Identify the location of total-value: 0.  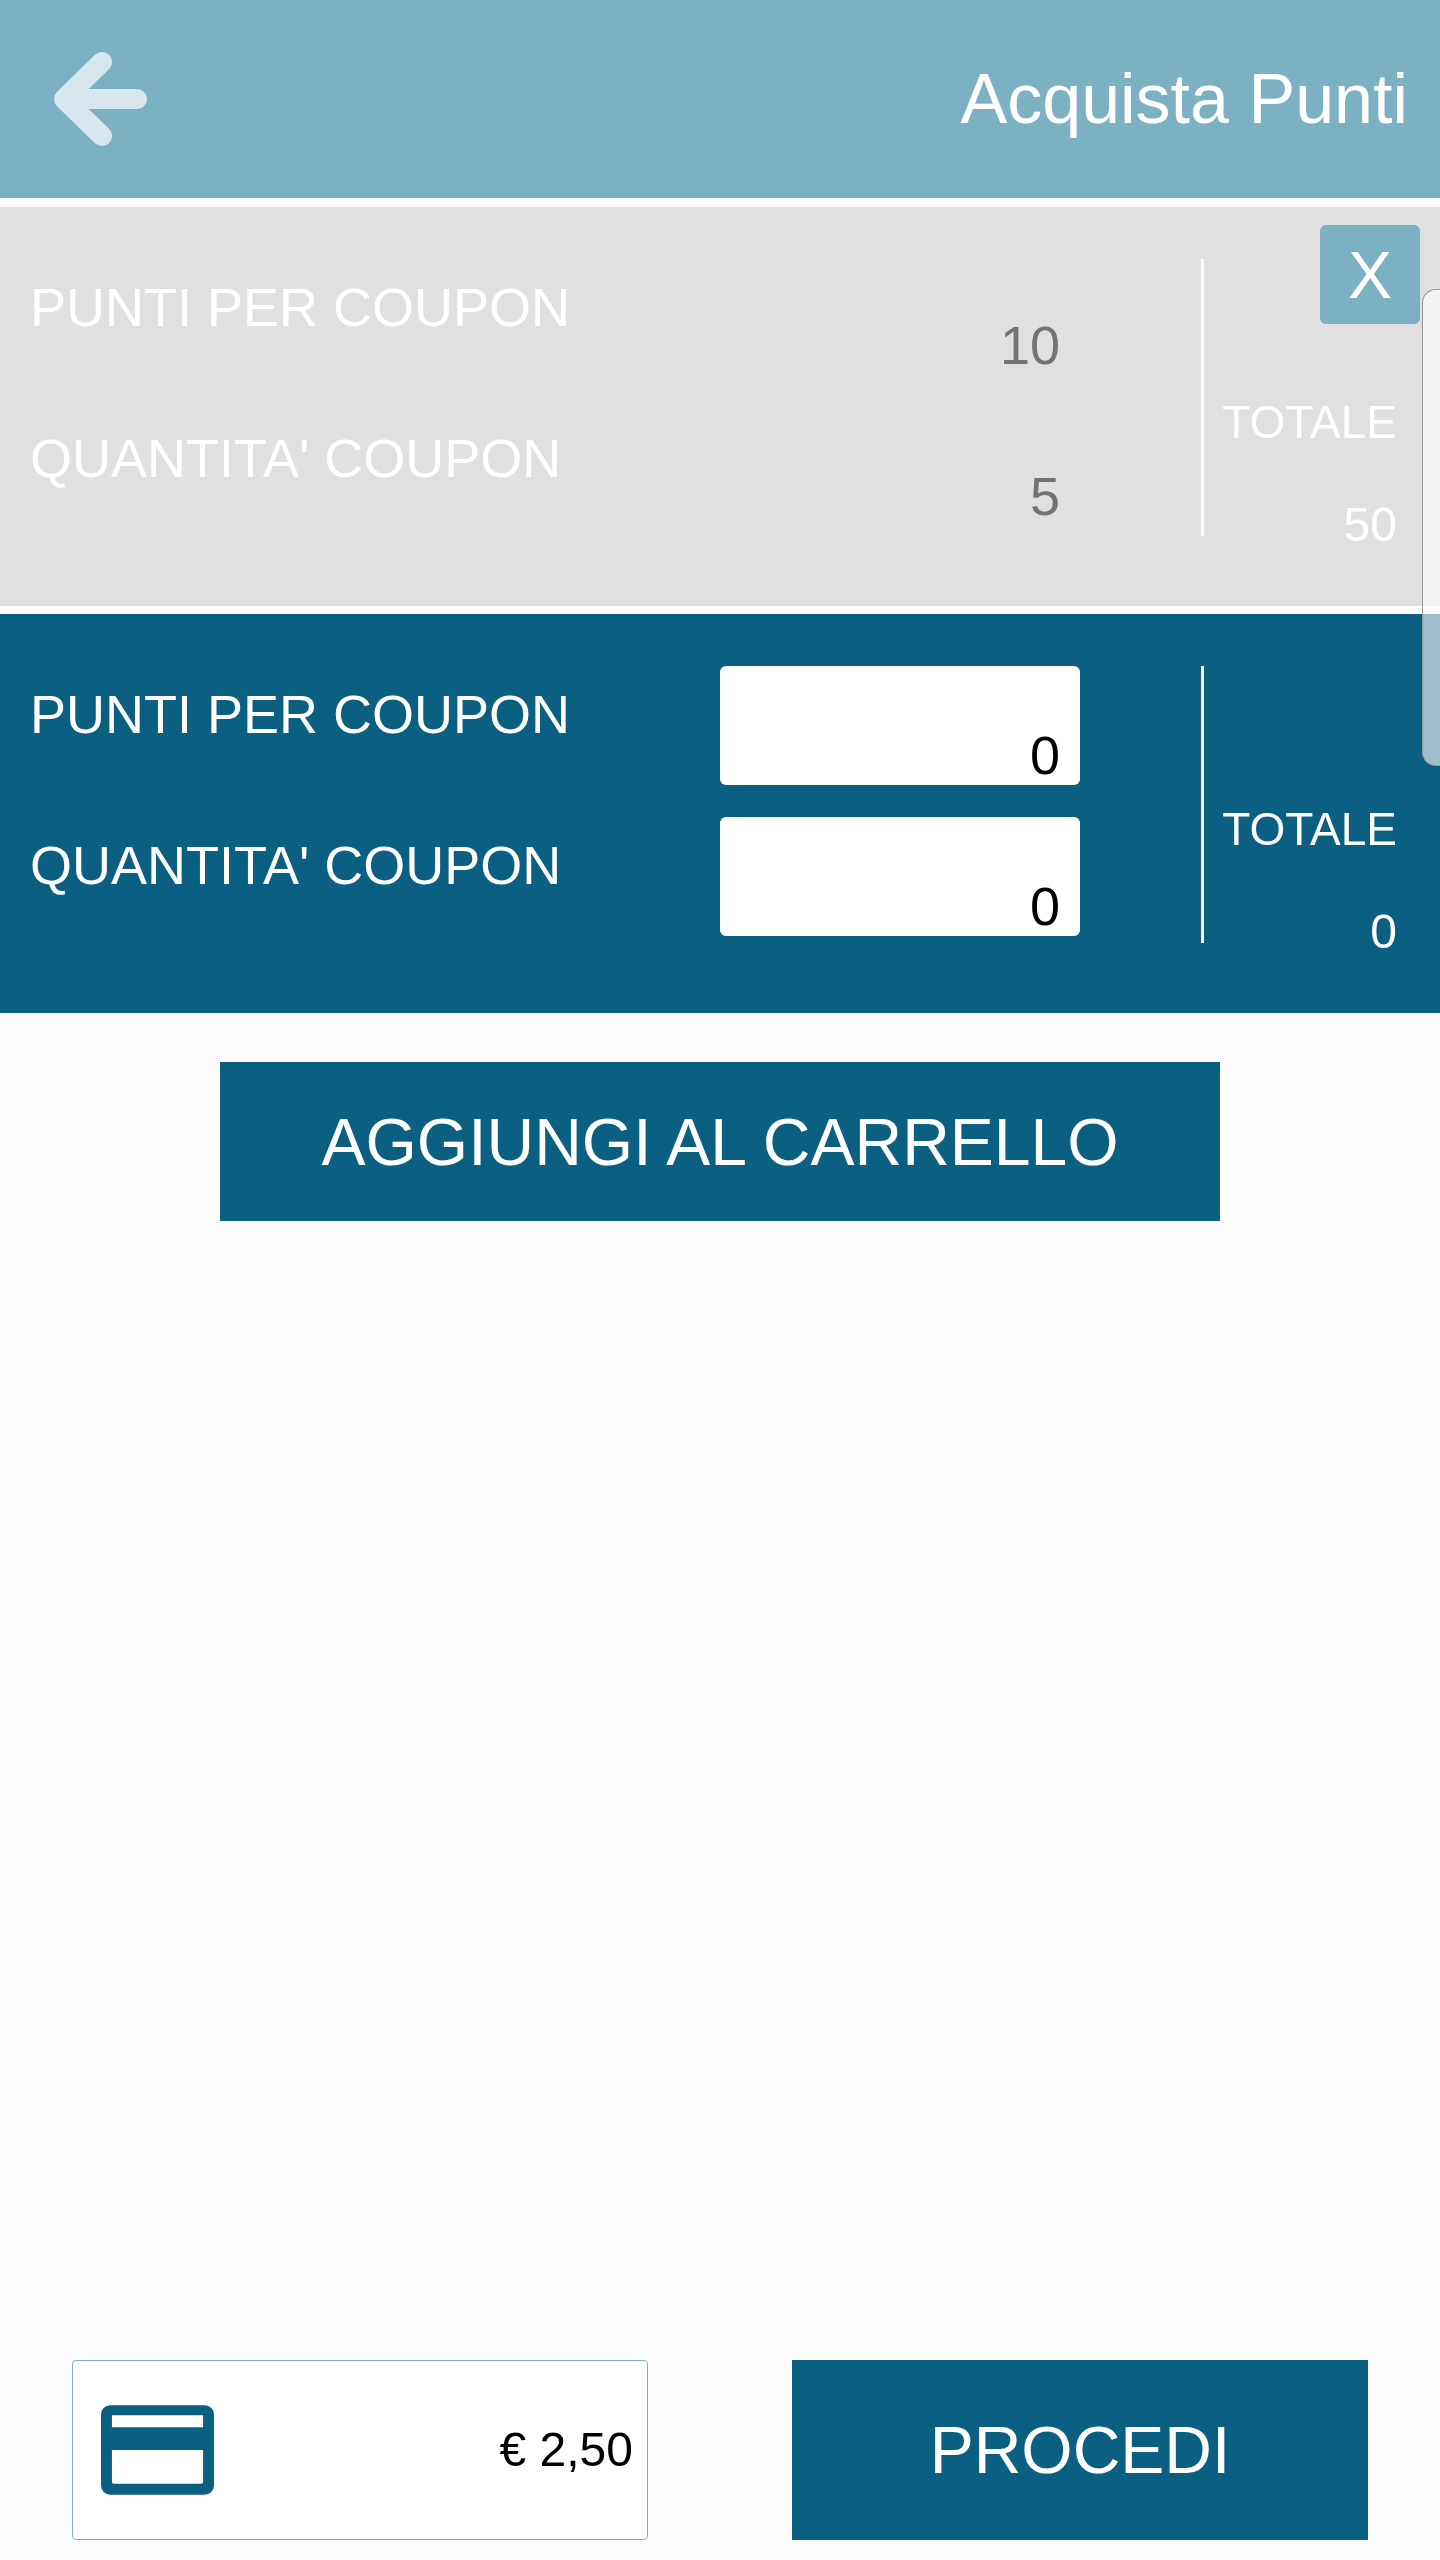
(1383, 932).